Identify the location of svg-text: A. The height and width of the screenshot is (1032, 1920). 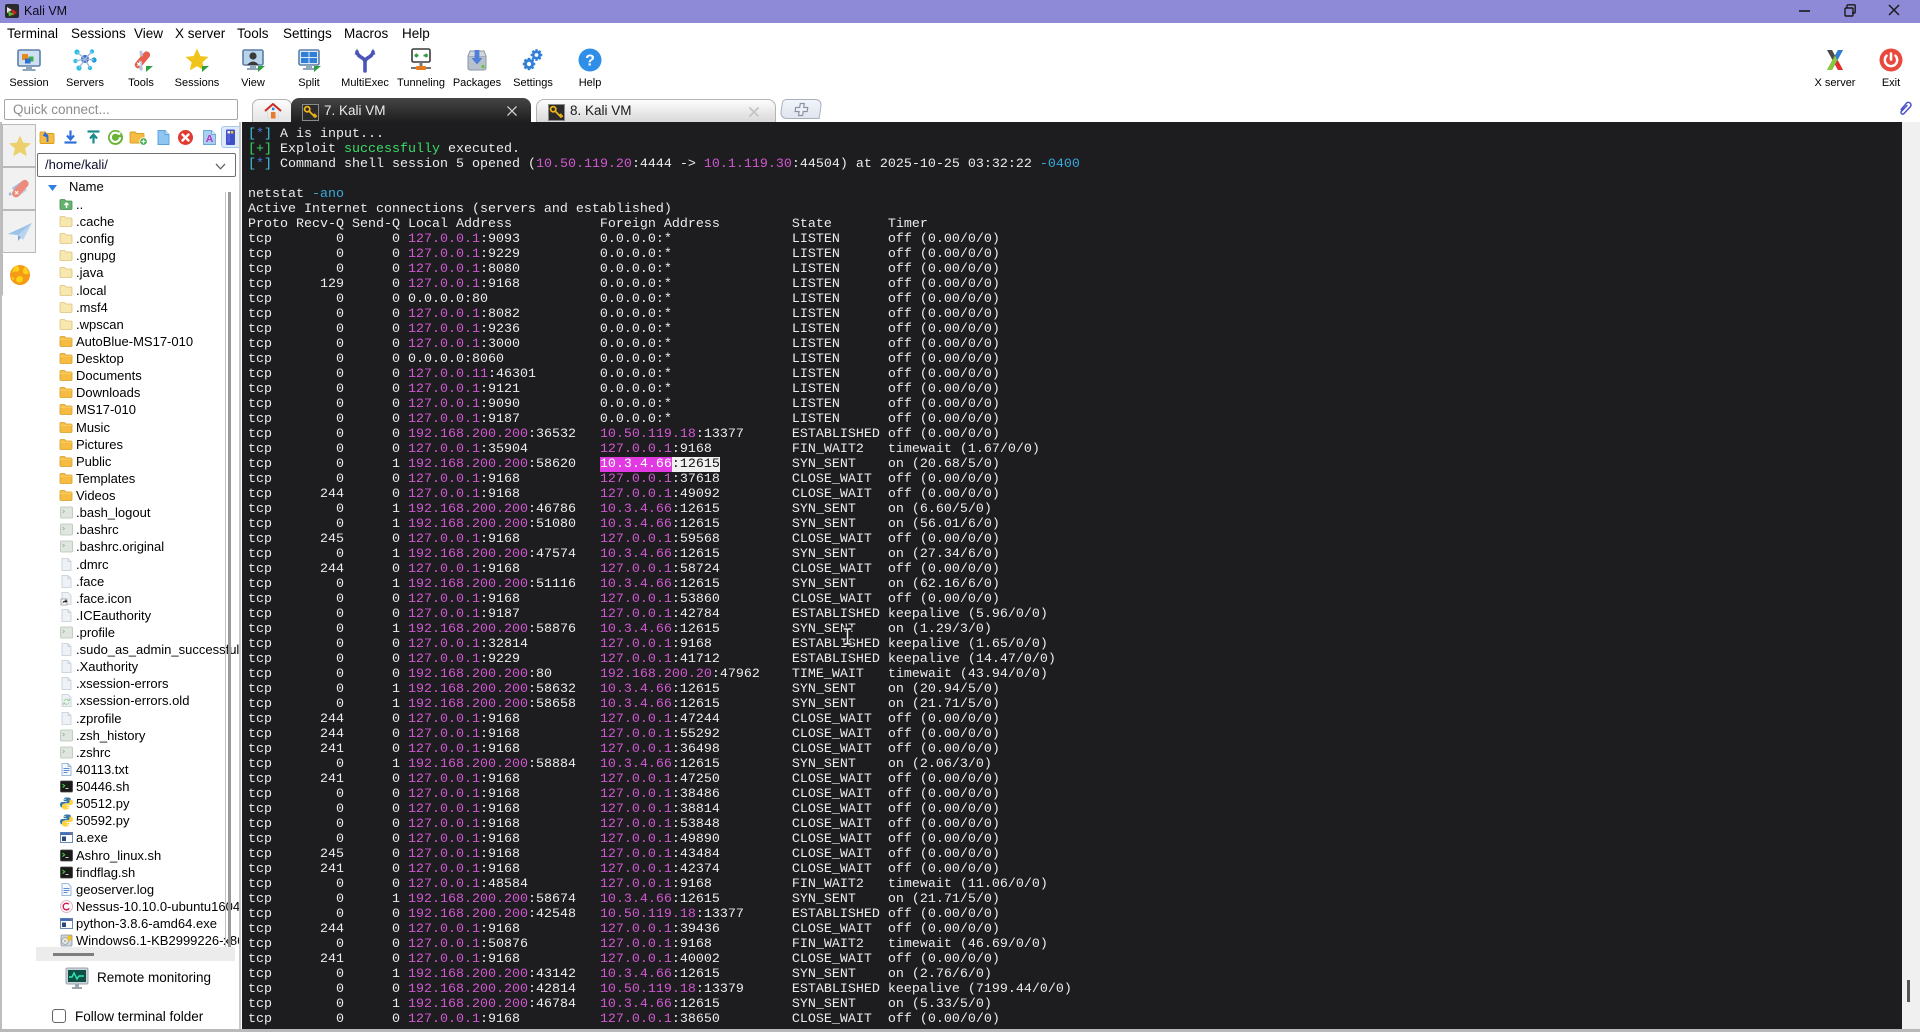
(210, 139).